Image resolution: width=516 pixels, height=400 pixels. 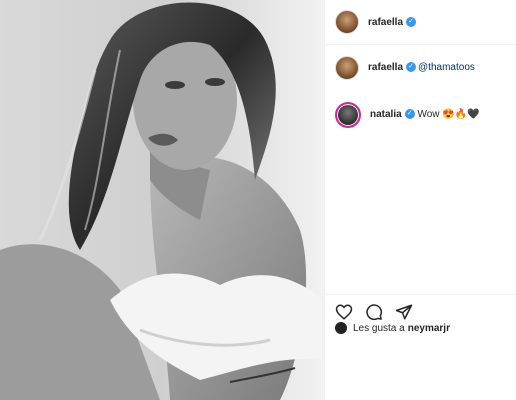 What do you see at coordinates (429, 328) in the screenshot?
I see `likes-username: neymarjr` at bounding box center [429, 328].